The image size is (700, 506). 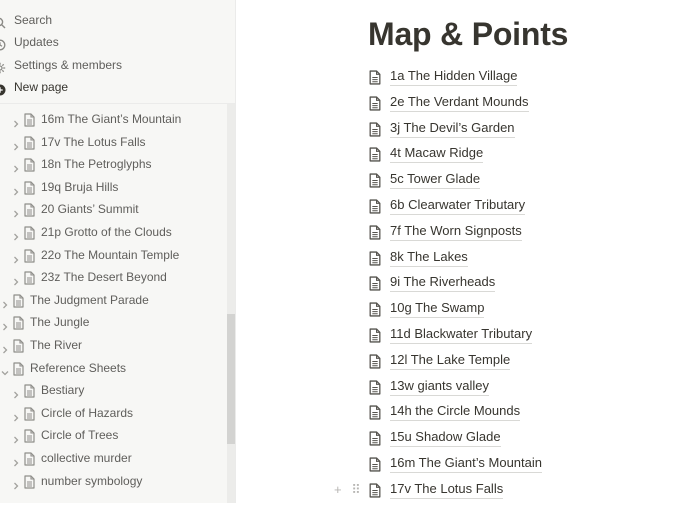 I want to click on page-link-label: 16m The Giant’s Mountain, so click(x=466, y=463).